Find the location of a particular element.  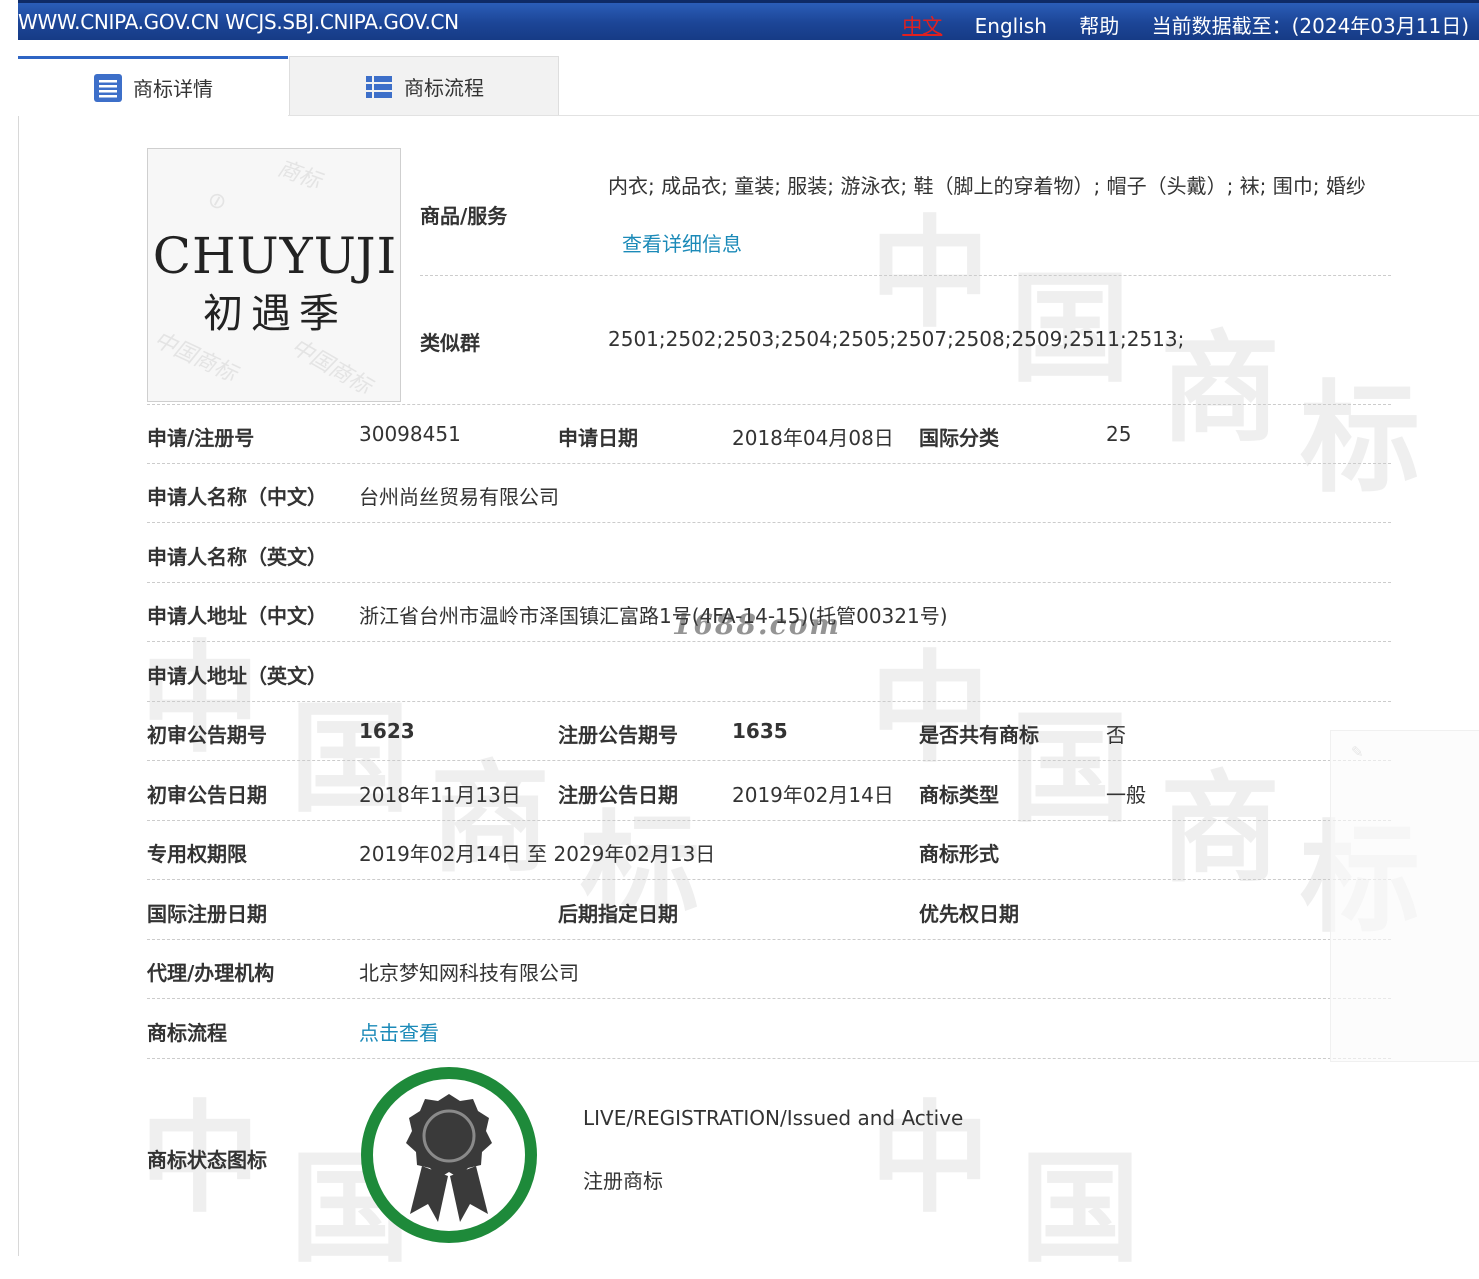

reg-pub-date-label: 注册公告日期 is located at coordinates (618, 795).